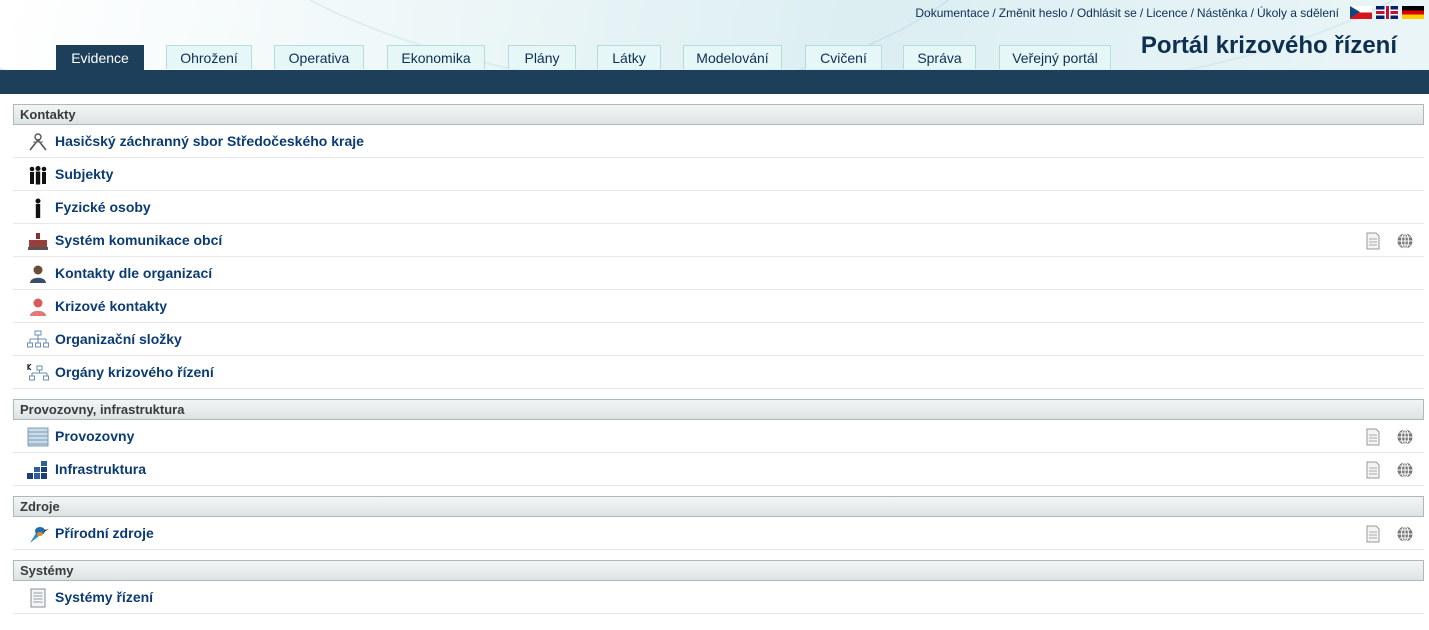  I want to click on tab-plany: Plány, so click(542, 57).